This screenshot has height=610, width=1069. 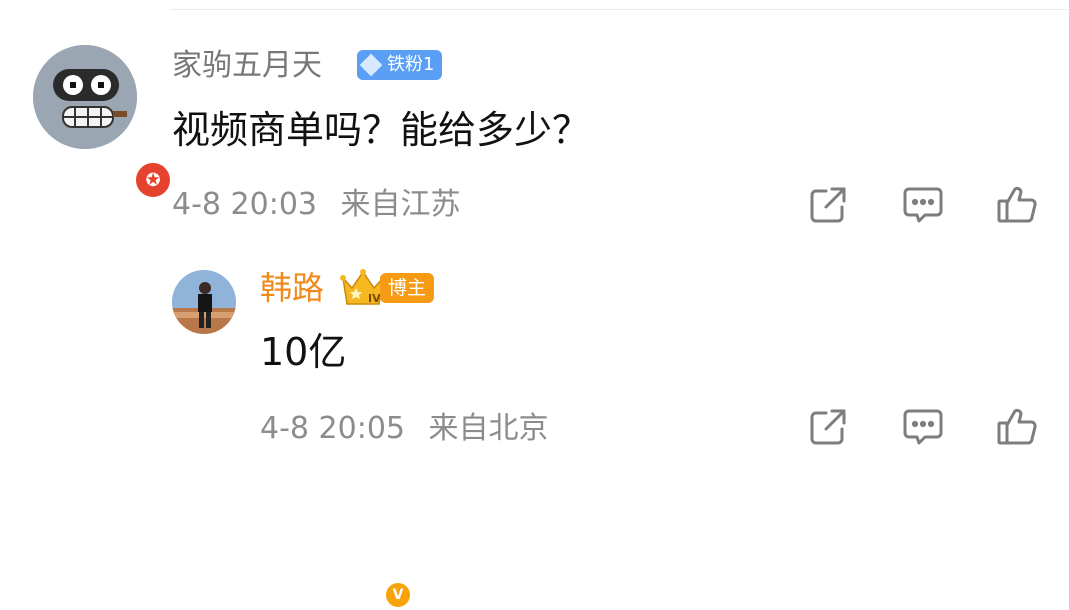 What do you see at coordinates (398, 595) in the screenshot?
I see `verified-v-badge-icon: V` at bounding box center [398, 595].